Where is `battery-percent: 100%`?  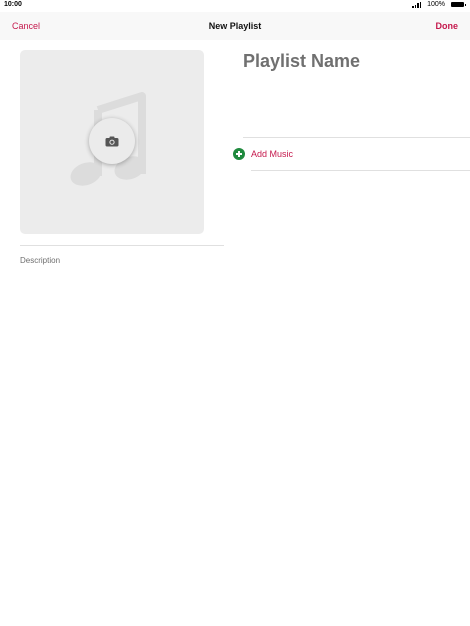
battery-percent: 100% is located at coordinates (436, 4).